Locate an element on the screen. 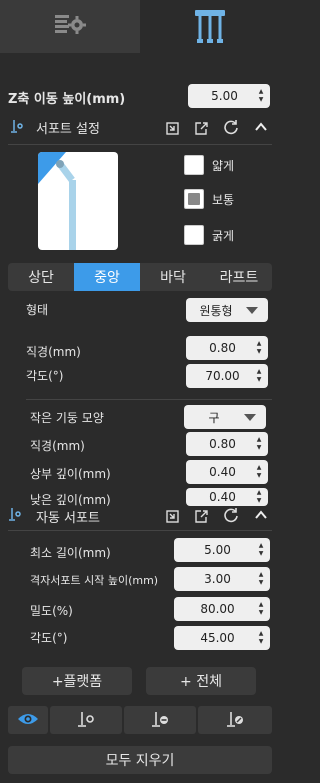  thick-label: 굵게 is located at coordinates (223, 236).